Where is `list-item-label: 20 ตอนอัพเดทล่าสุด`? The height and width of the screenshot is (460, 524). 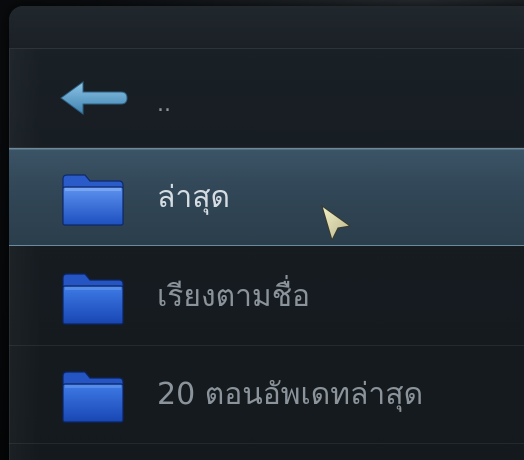 list-item-label: 20 ตอนอัพเดทล่าสุด is located at coordinates (290, 394).